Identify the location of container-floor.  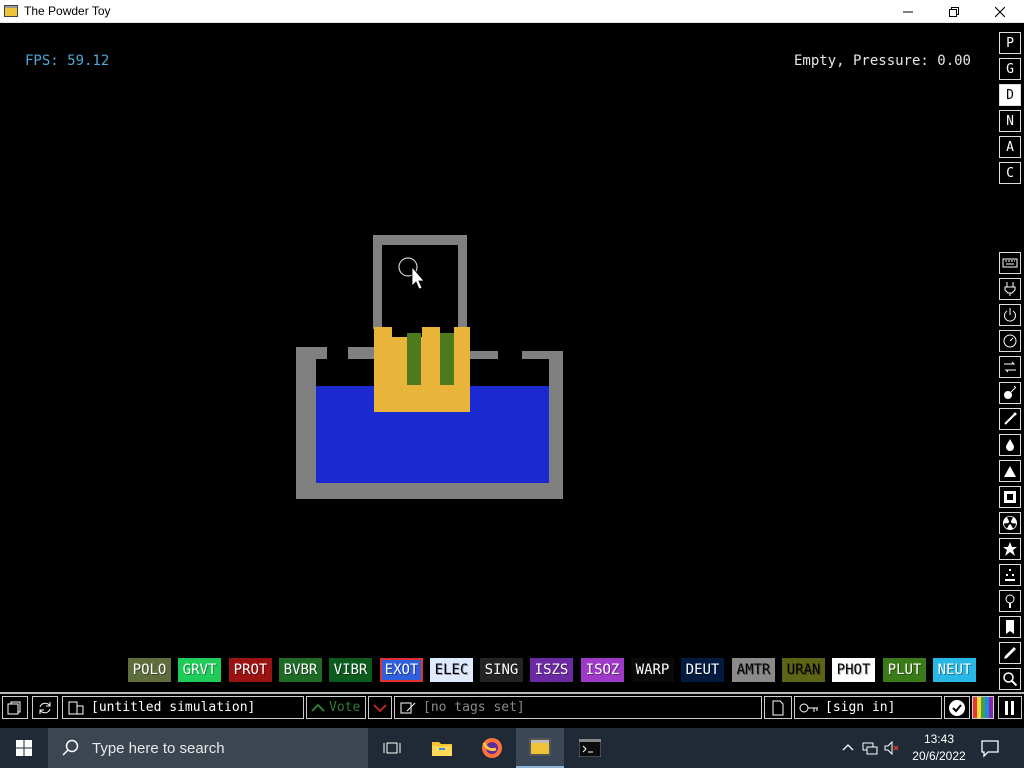
(429, 491).